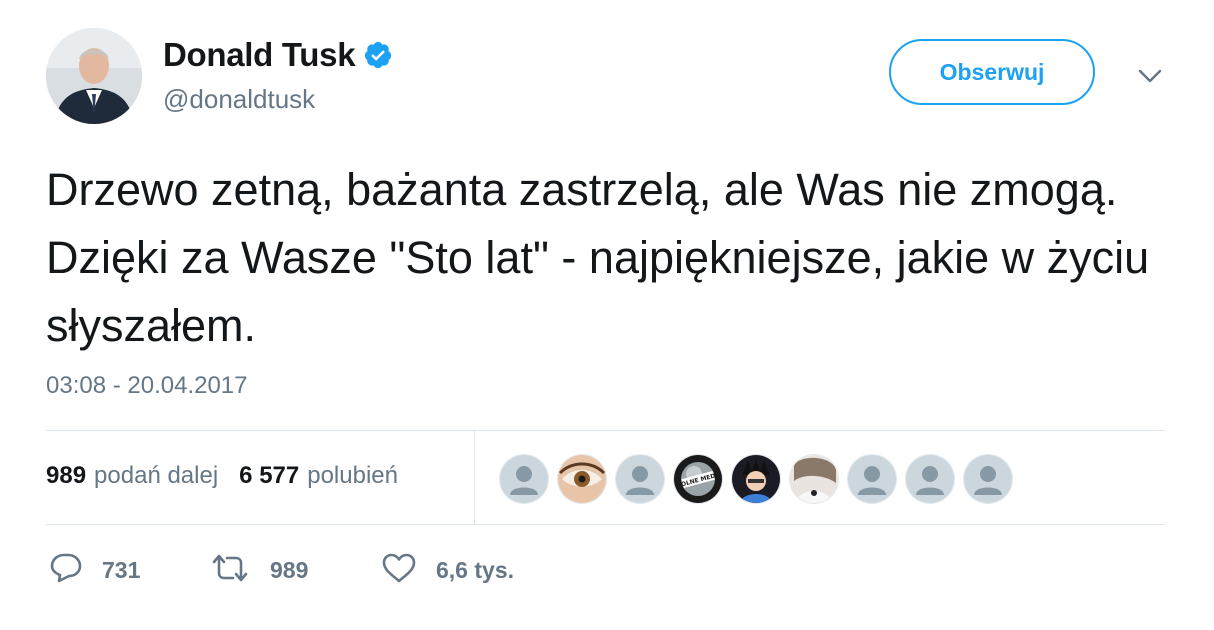  Describe the element at coordinates (606, 430) in the screenshot. I see `divider-top` at that location.